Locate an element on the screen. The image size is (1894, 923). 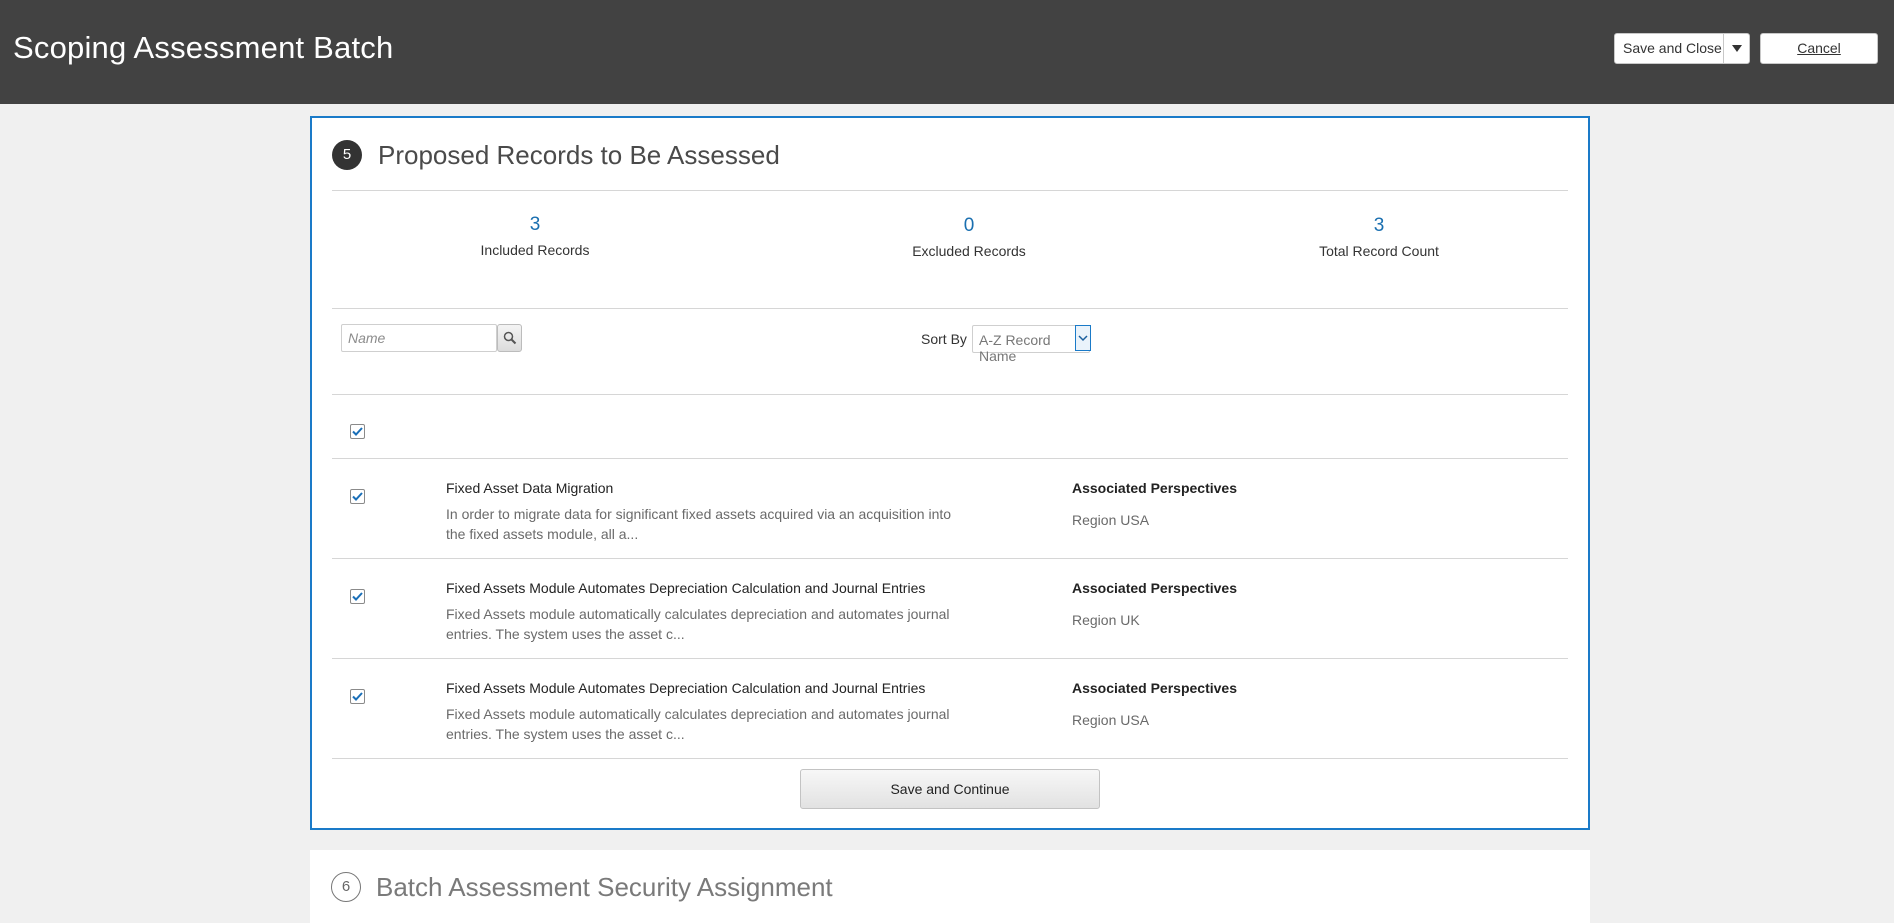
total-record-count-label: Total Record Count is located at coordinates (1379, 251).